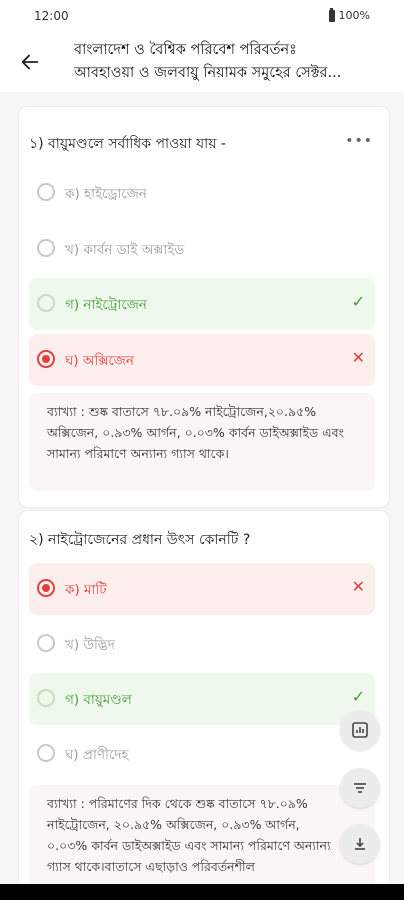 This screenshot has width=404, height=900. What do you see at coordinates (202, 754) in the screenshot?
I see `option-gha: ঘ) প্রাণীদেহ` at bounding box center [202, 754].